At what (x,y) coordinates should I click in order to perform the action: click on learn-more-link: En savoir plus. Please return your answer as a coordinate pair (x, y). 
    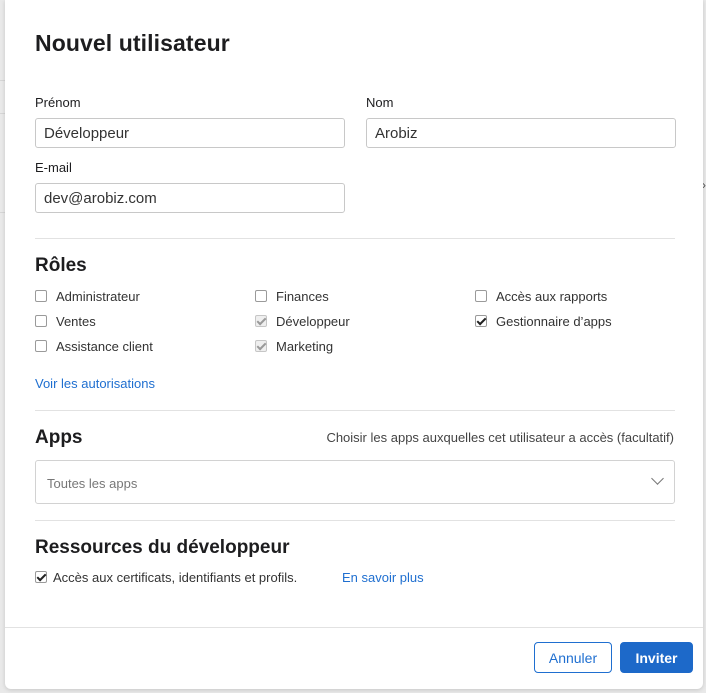
    Looking at the image, I should click on (383, 577).